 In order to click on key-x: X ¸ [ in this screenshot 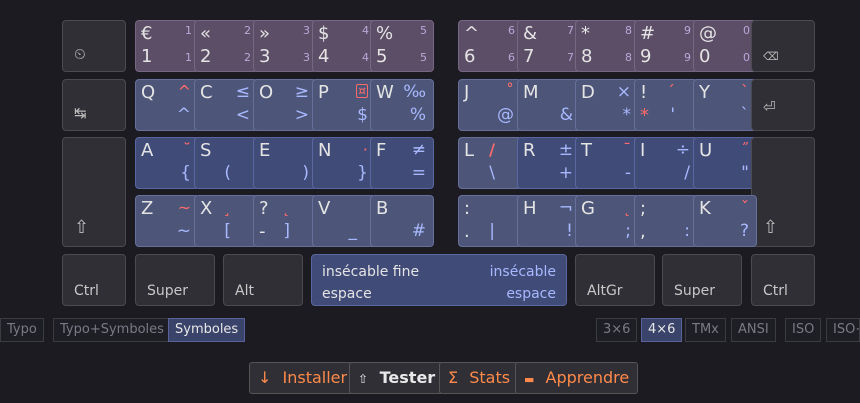, I will do `click(226, 221)`.